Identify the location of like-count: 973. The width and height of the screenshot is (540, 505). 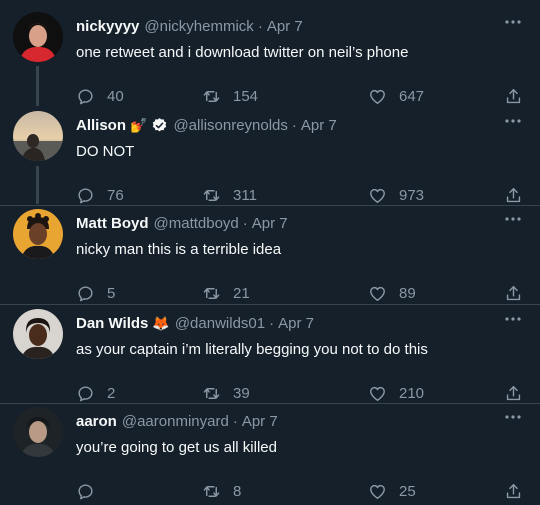
(412, 195).